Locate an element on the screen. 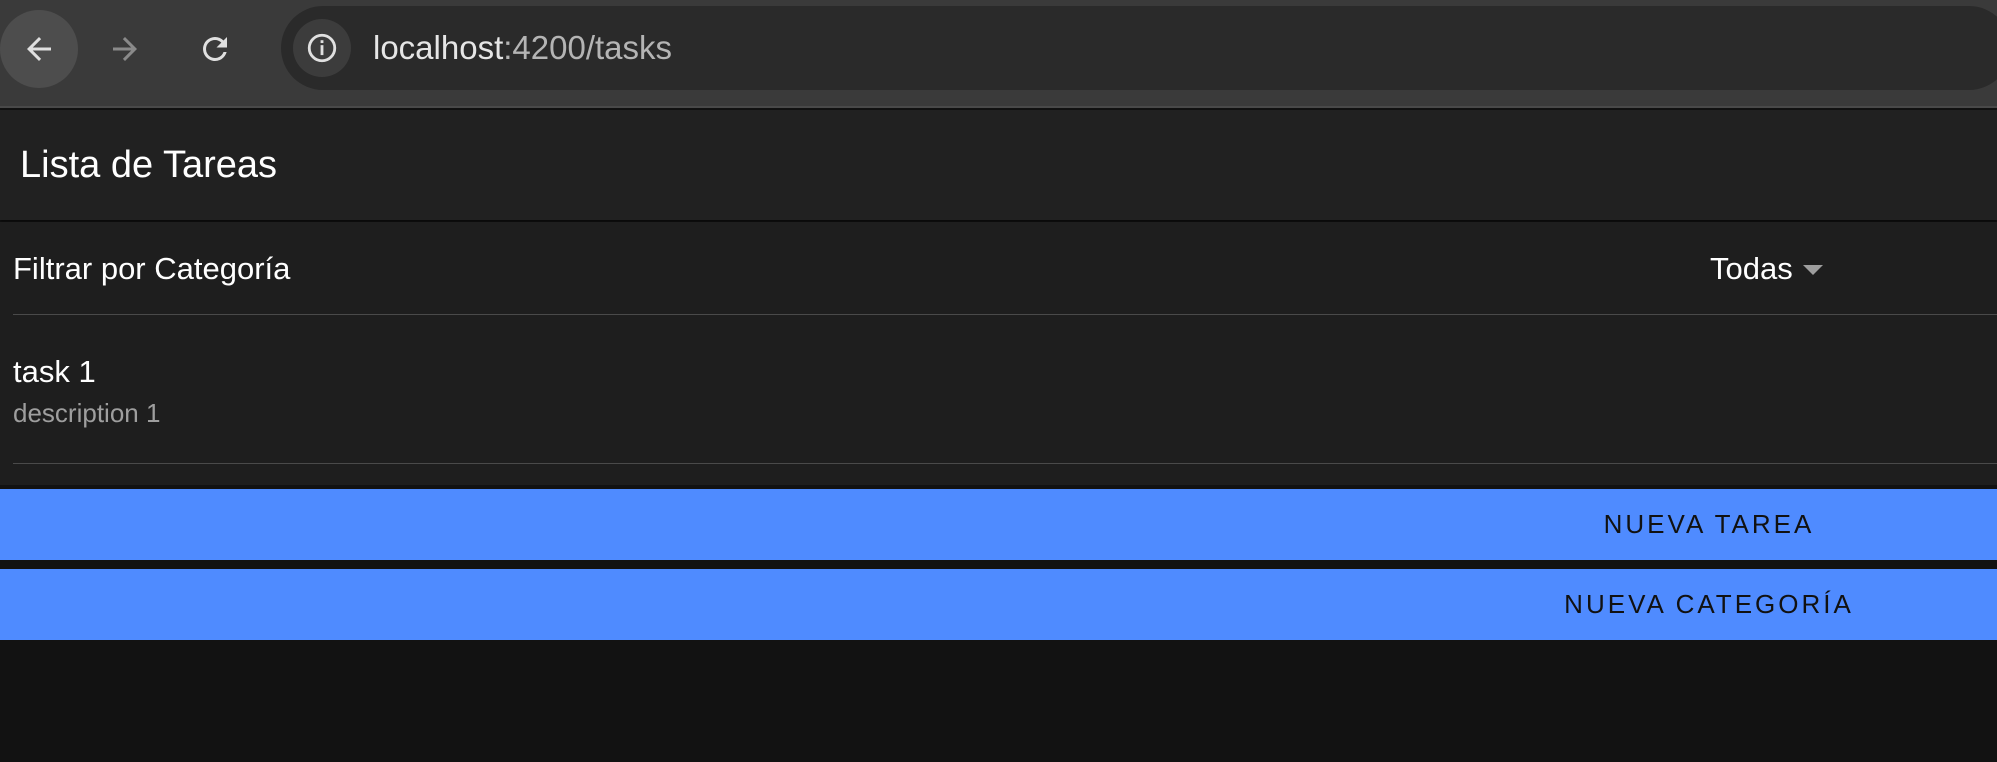  page-title: Lista de Tareas is located at coordinates (149, 165).